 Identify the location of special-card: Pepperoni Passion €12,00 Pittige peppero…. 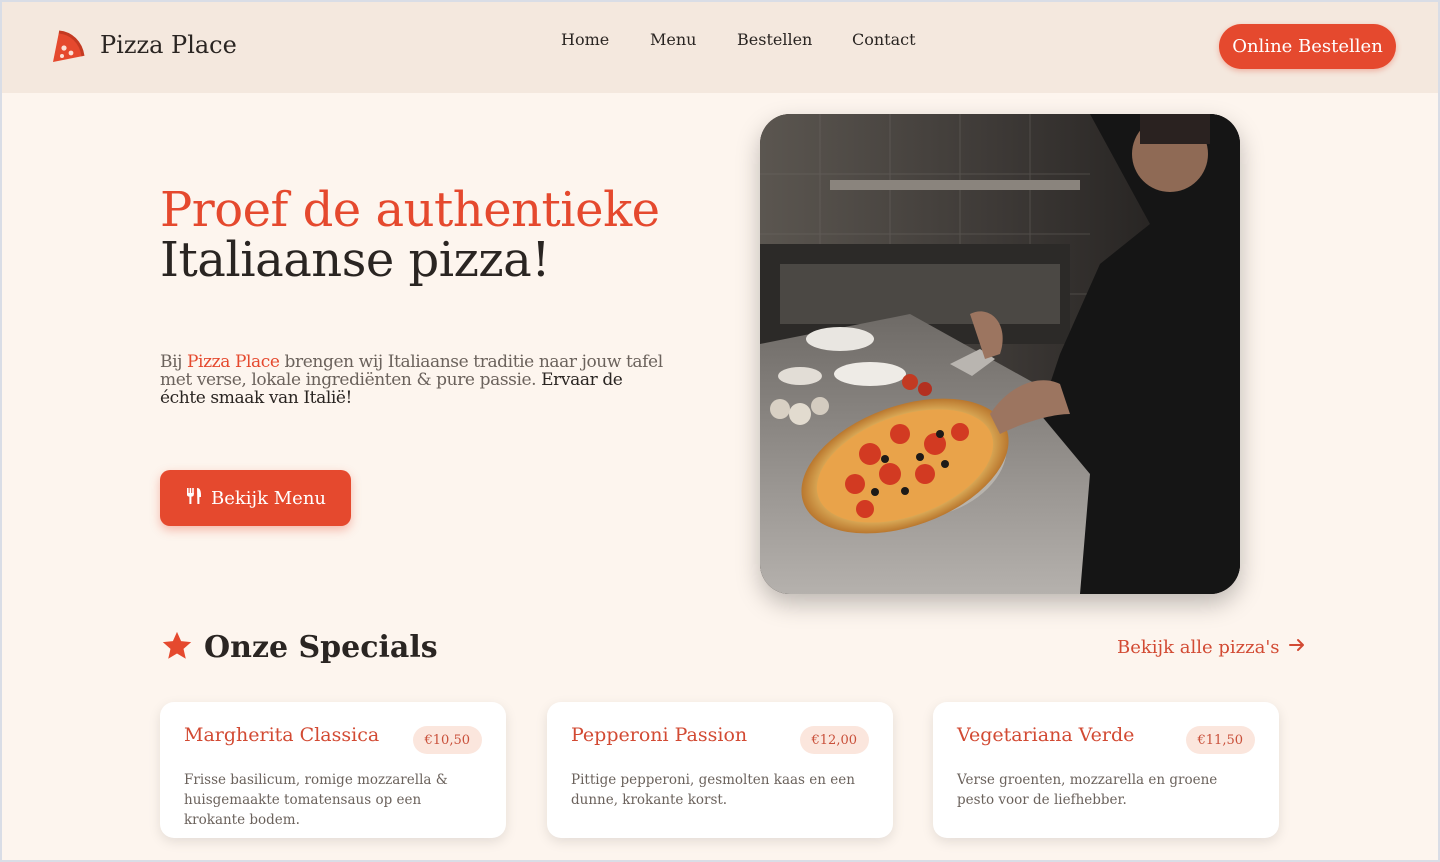
(720, 770).